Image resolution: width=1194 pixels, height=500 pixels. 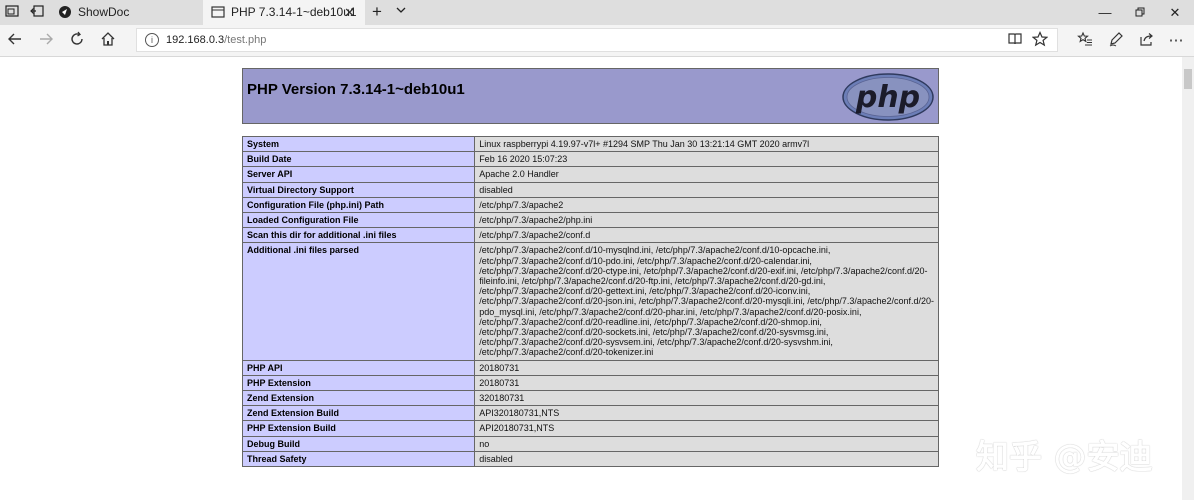 I want to click on favorites-list-icon, so click(x=1085, y=41).